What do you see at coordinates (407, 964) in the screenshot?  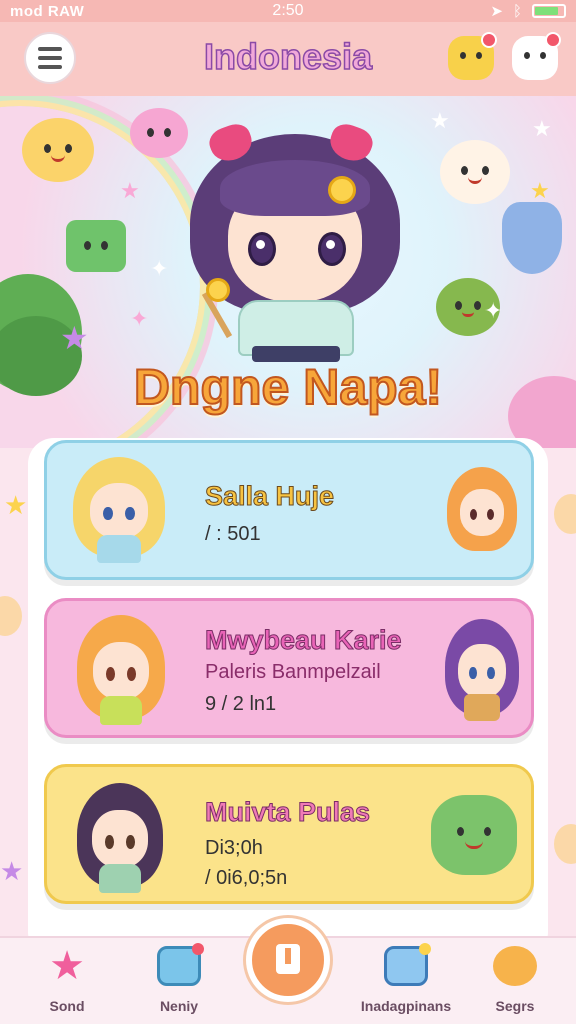 I see `chat-icon` at bounding box center [407, 964].